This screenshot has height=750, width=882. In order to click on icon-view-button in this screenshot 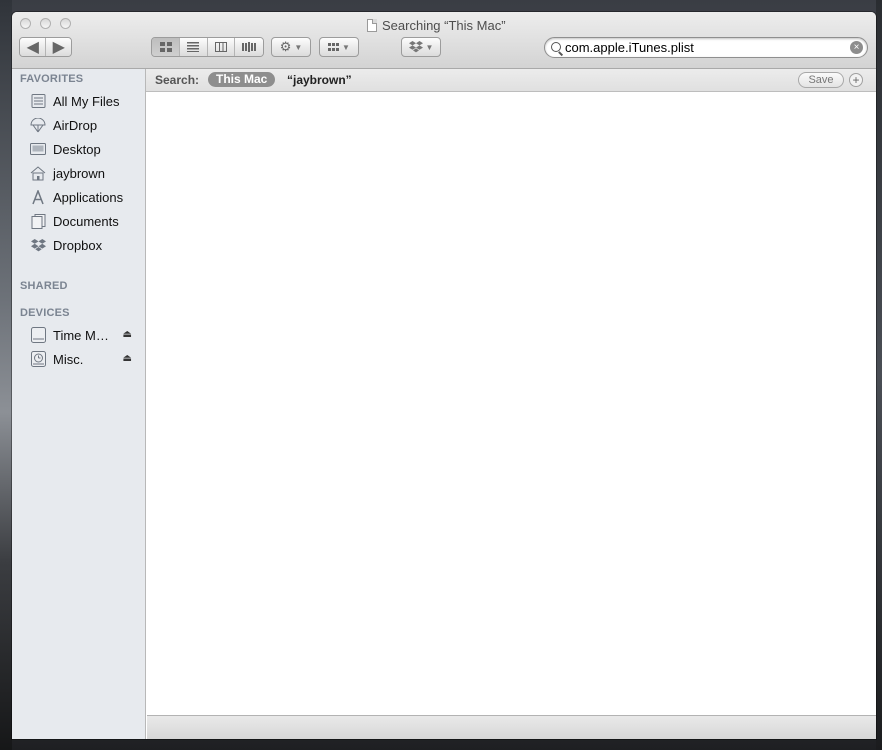, I will do `click(166, 47)`.